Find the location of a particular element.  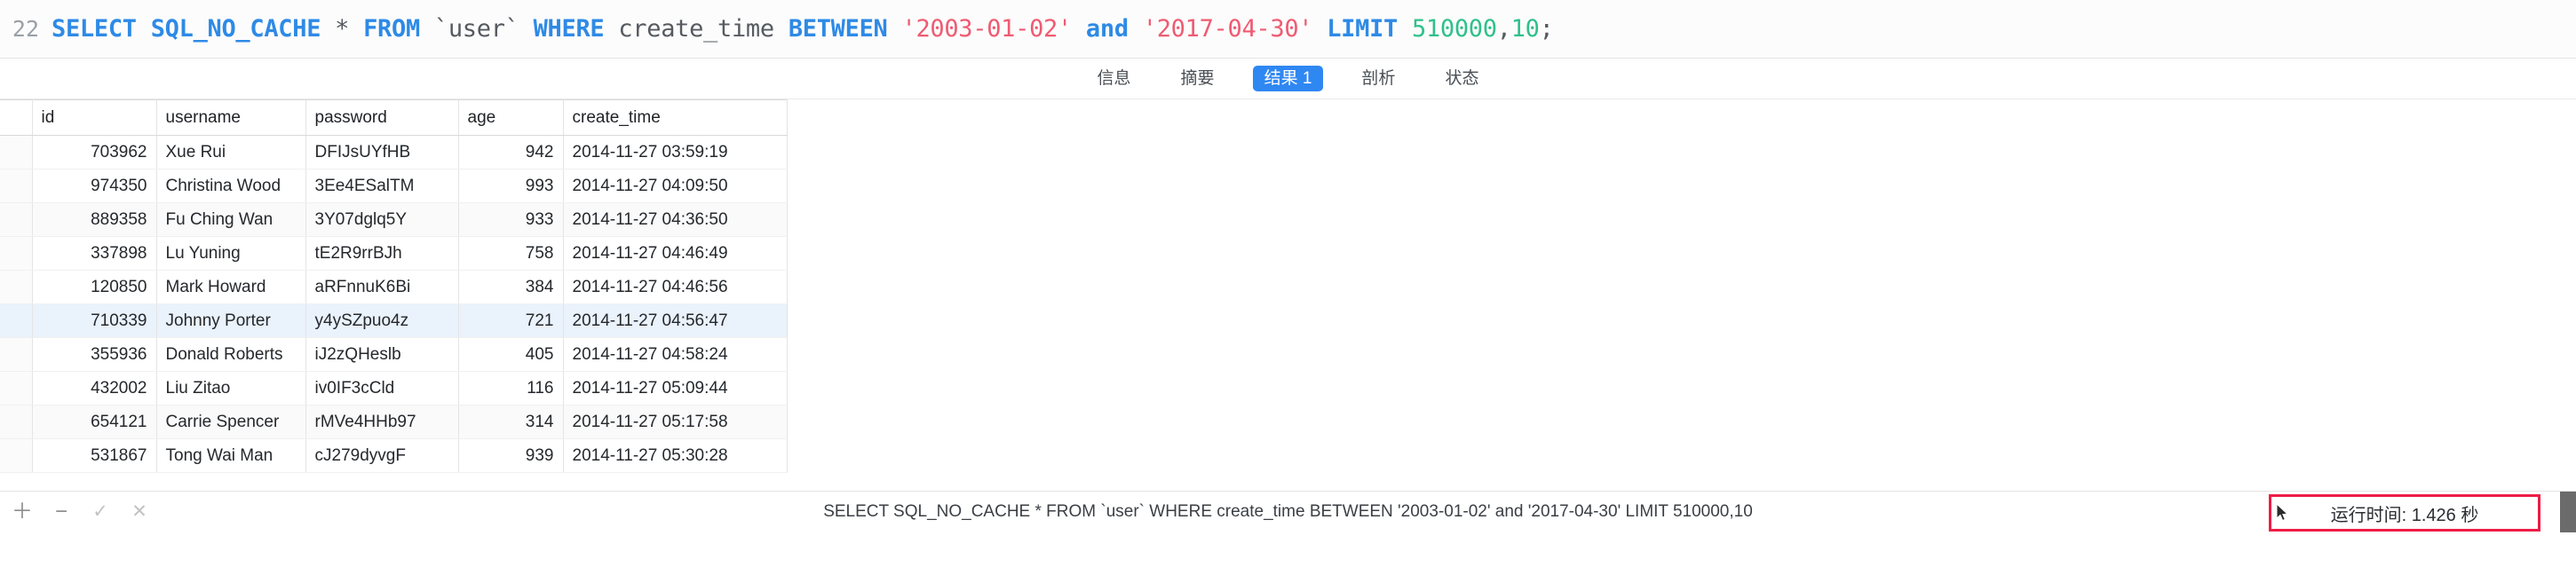

remove-row-icon: − is located at coordinates (62, 511).